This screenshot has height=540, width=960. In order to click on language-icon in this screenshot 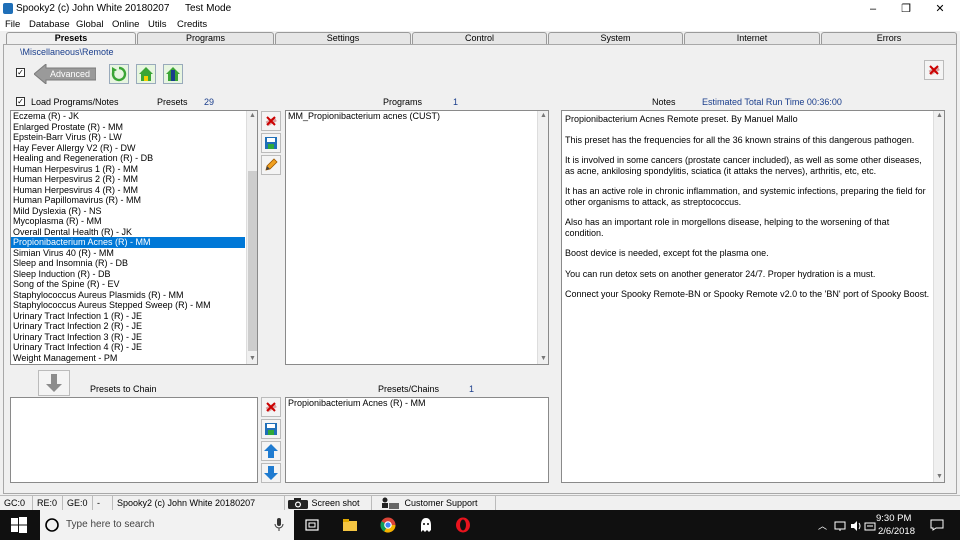, I will do `click(870, 526)`.